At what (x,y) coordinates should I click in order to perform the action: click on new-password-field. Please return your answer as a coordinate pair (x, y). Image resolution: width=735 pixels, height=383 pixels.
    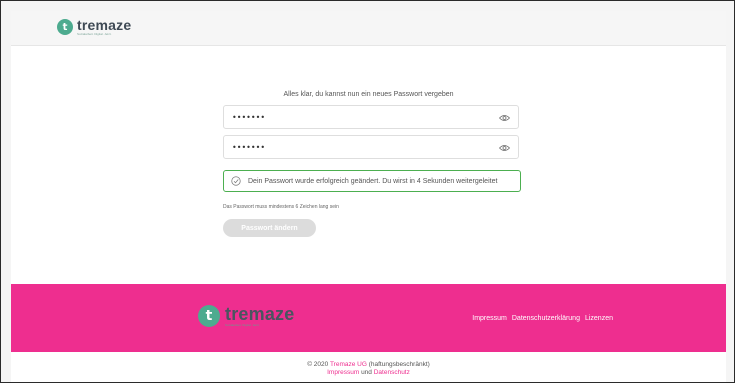
    Looking at the image, I should click on (371, 117).